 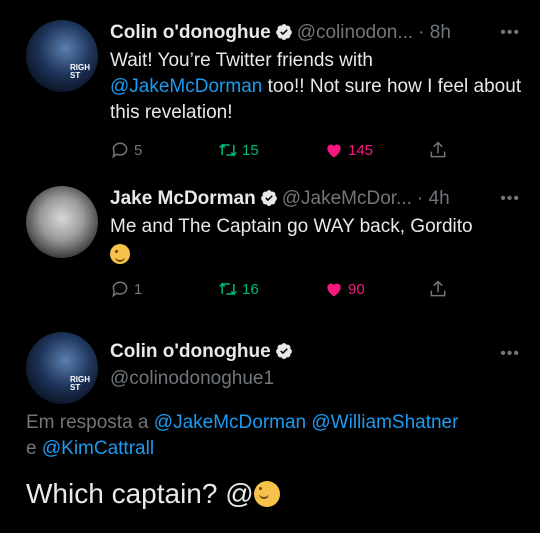 I want to click on tweet-header: Jake McDorman @JakeMcDor... · 4h, so click(x=317, y=199).